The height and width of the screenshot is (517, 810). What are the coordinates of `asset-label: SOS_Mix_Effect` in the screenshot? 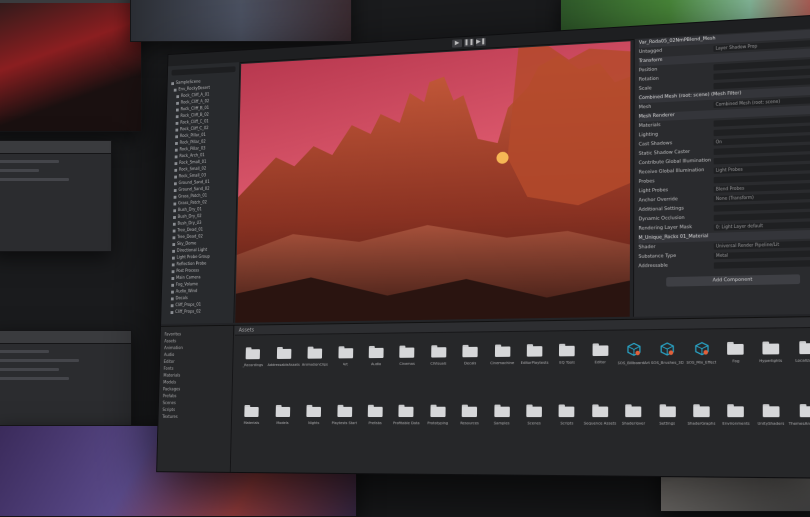 It's located at (701, 362).